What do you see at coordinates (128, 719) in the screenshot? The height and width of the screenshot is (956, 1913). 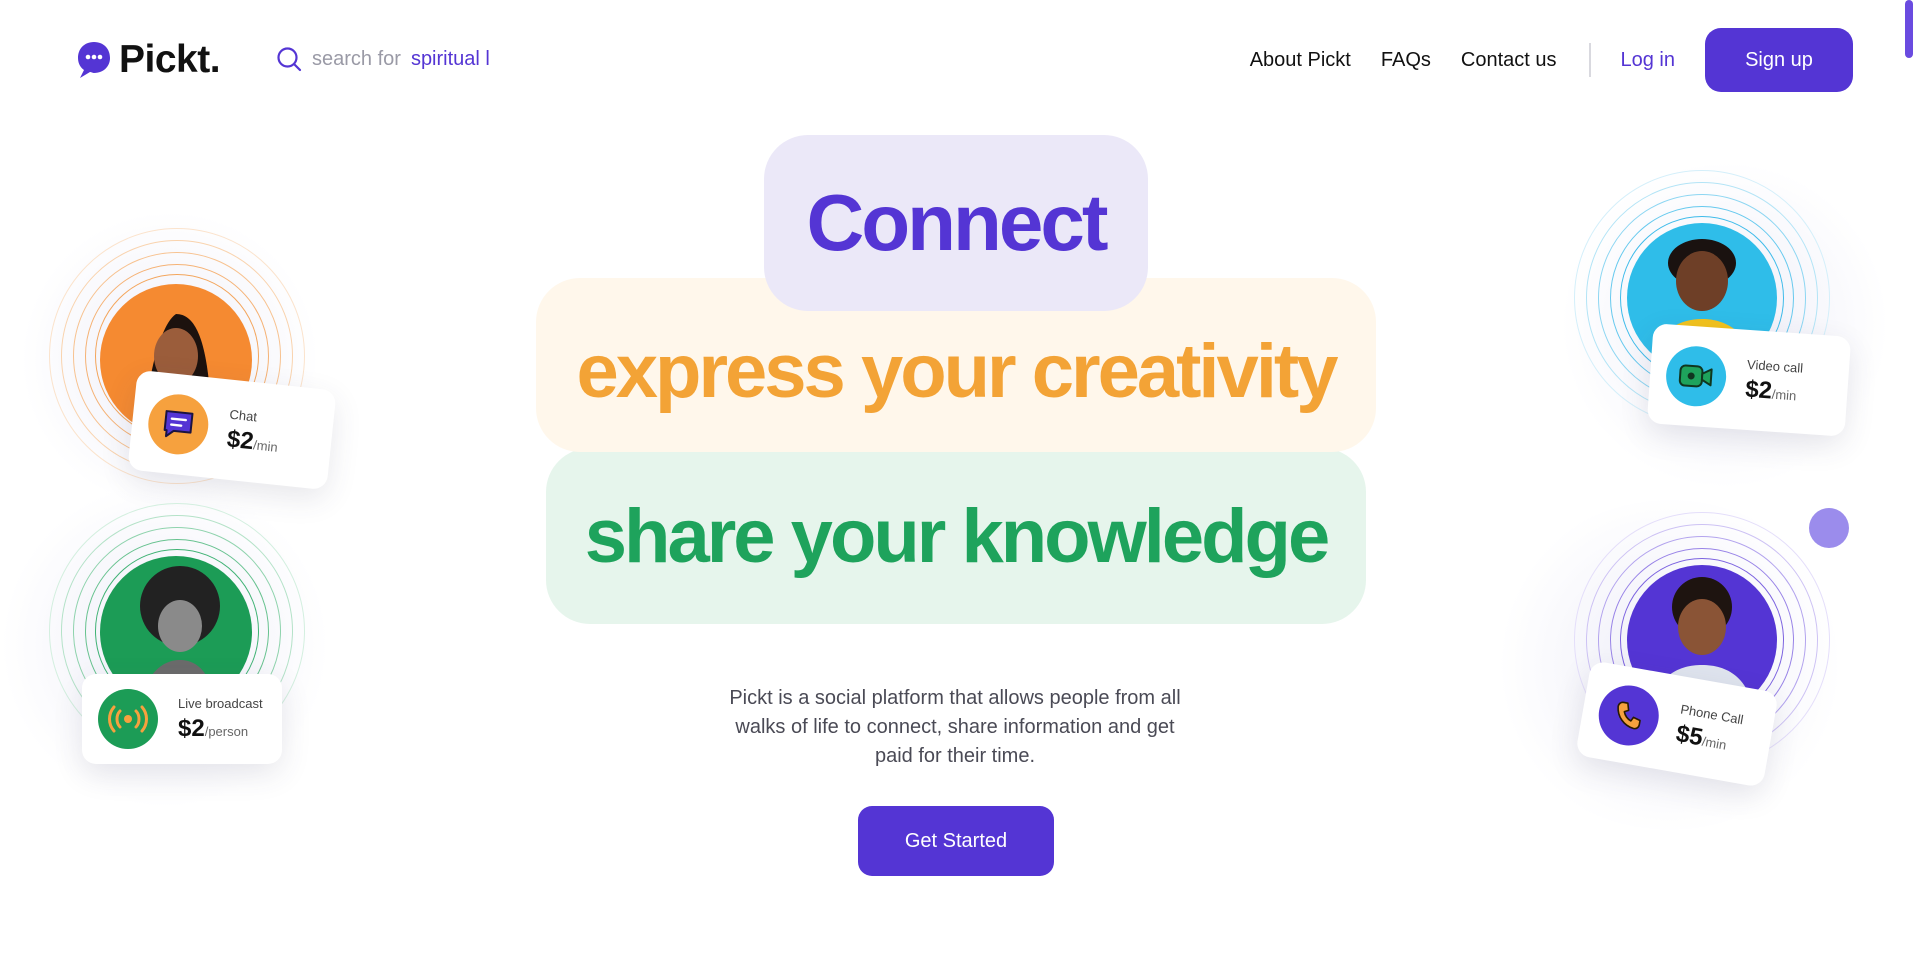 I see `broadcast-icon` at bounding box center [128, 719].